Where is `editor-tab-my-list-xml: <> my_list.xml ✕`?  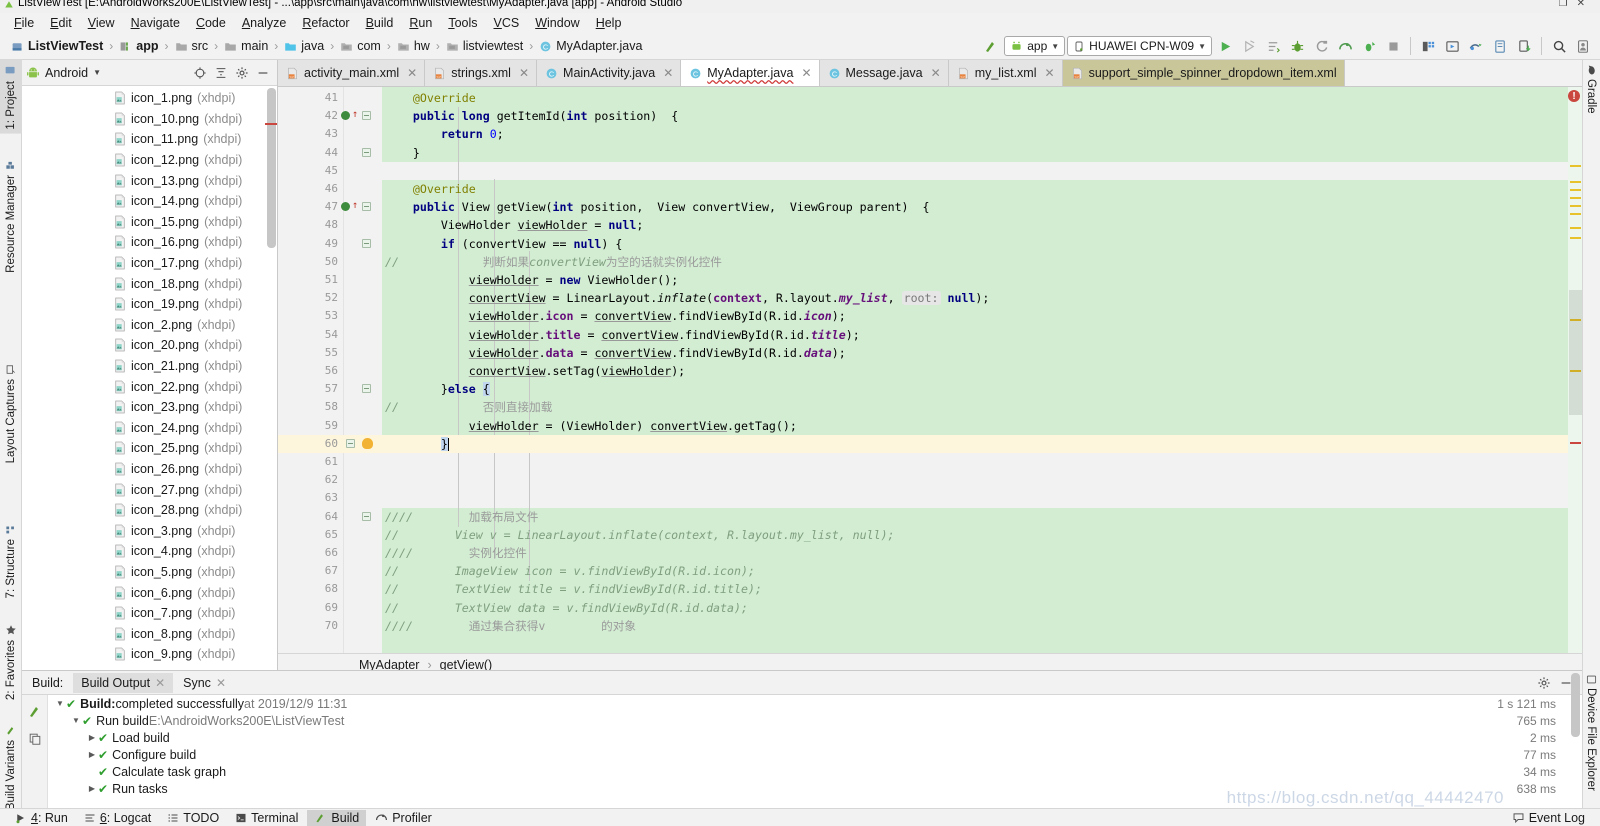 editor-tab-my-list-xml: <> my_list.xml ✕ is located at coordinates (1005, 73).